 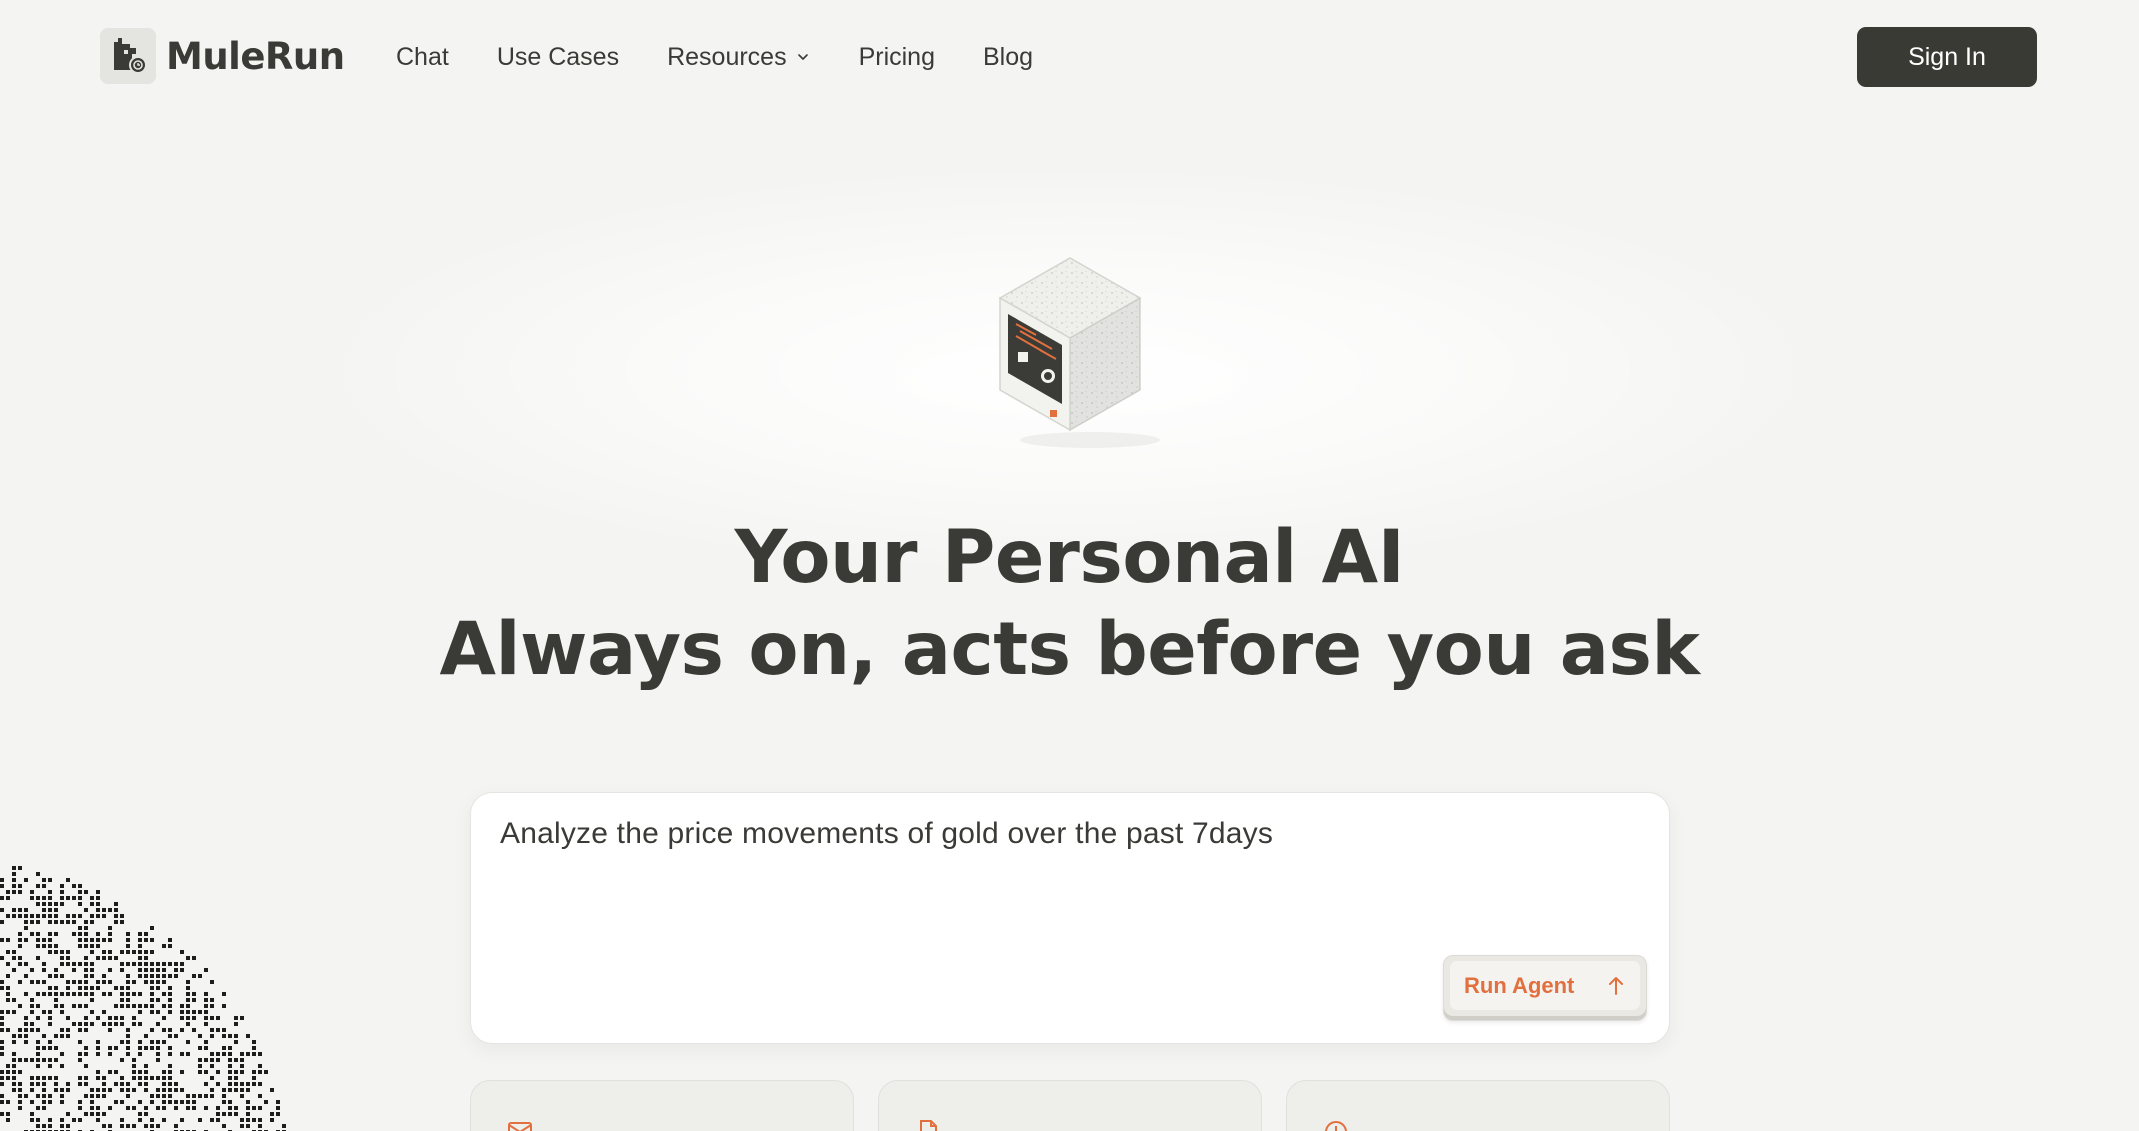 What do you see at coordinates (128, 56) in the screenshot?
I see `mule-logo-icon` at bounding box center [128, 56].